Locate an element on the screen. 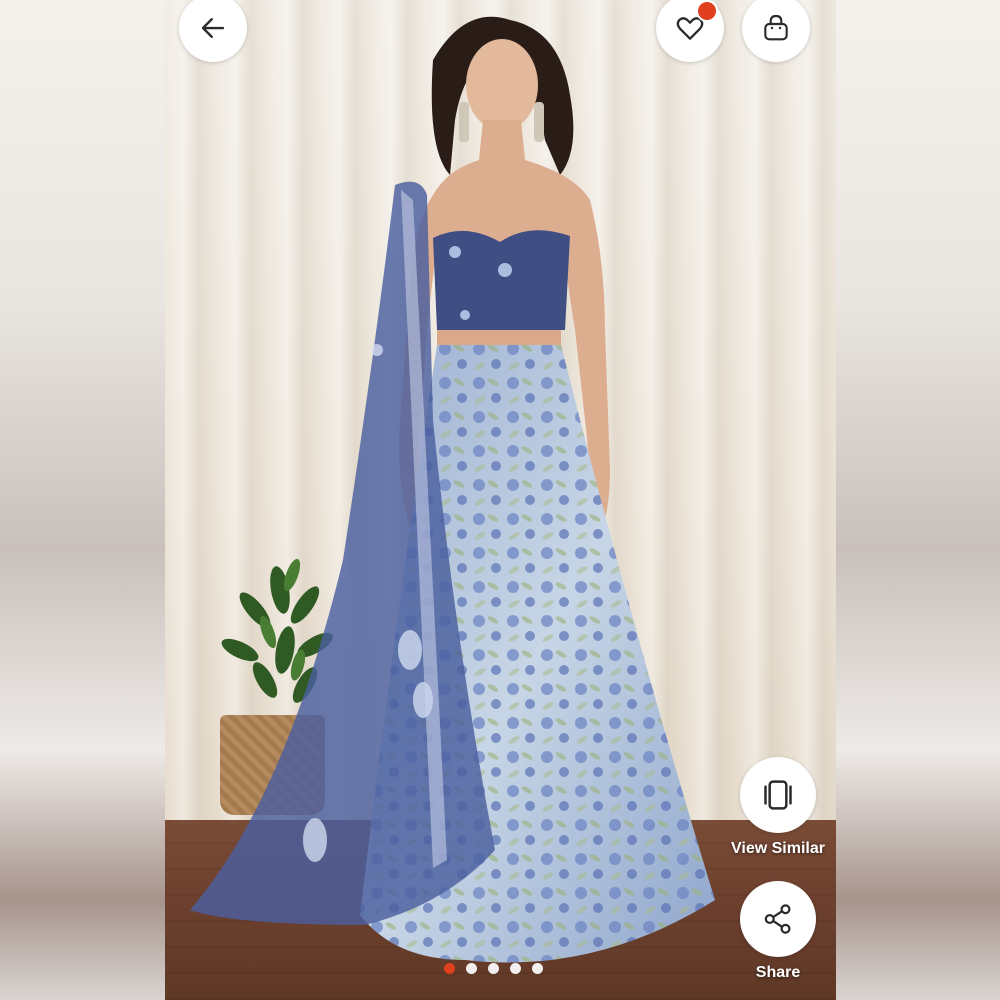 The width and height of the screenshot is (1000, 1000). share-label: Share is located at coordinates (778, 973).